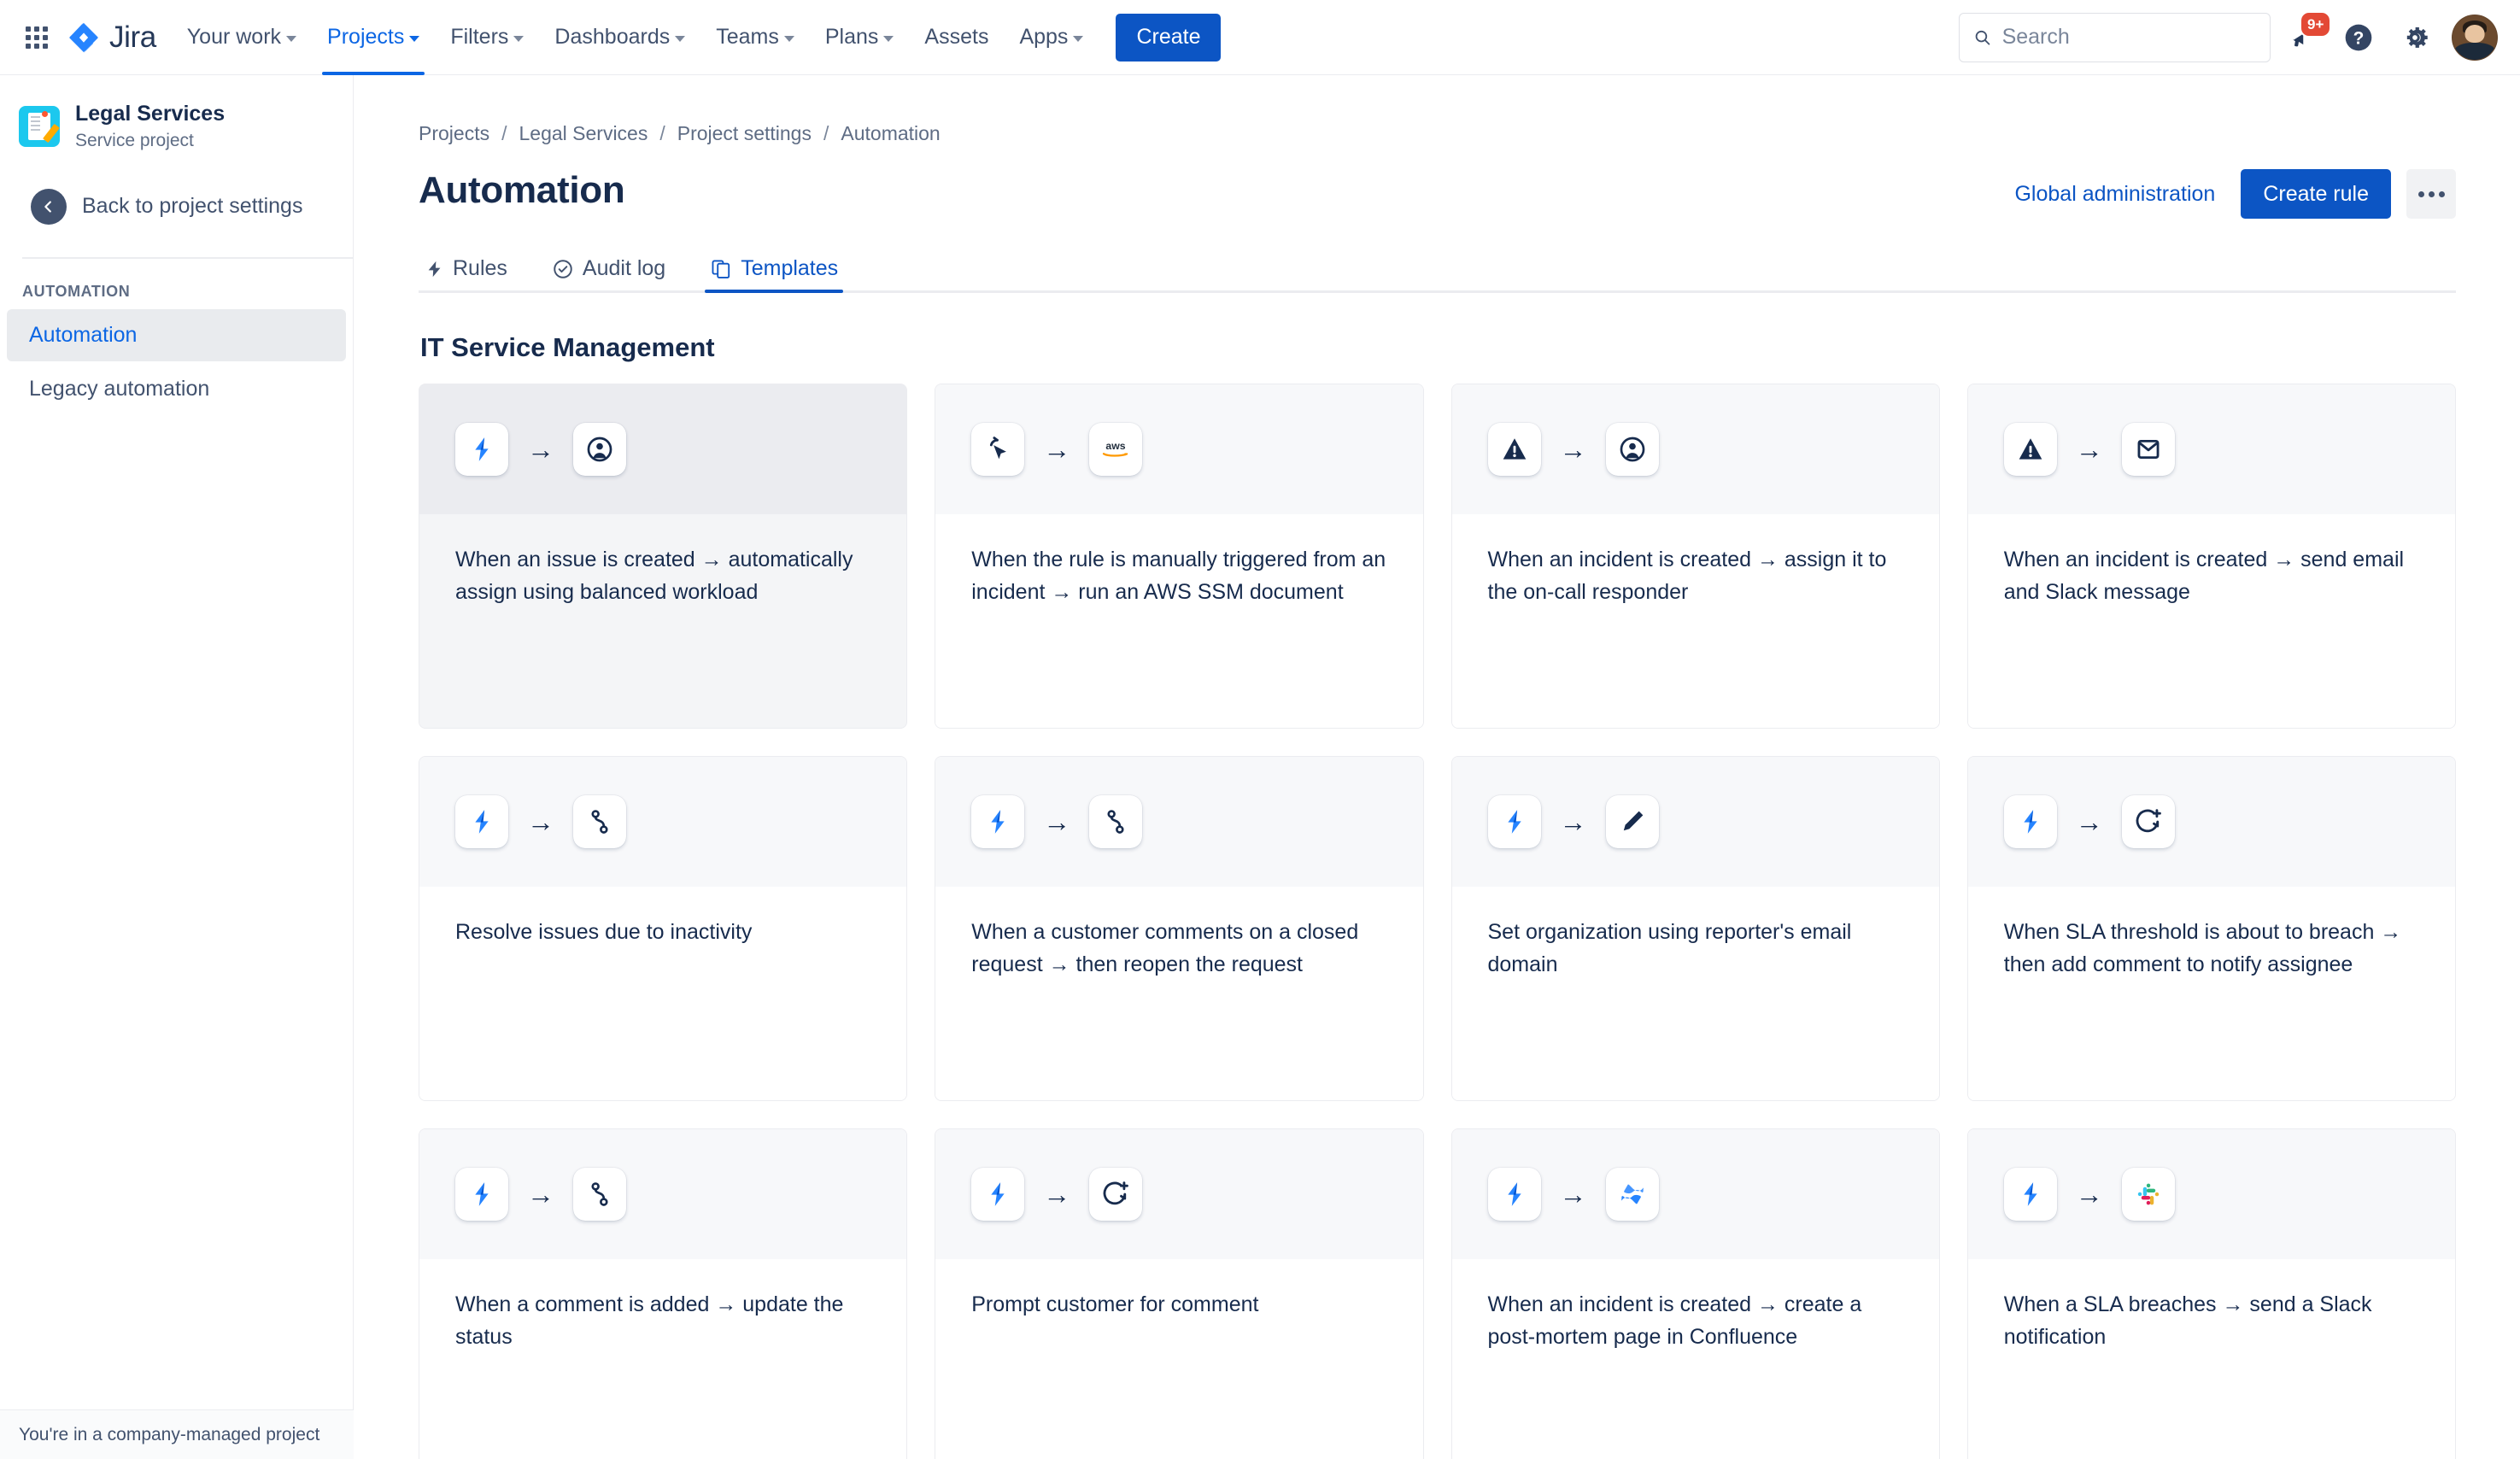  I want to click on avatar-face, so click(2474, 33).